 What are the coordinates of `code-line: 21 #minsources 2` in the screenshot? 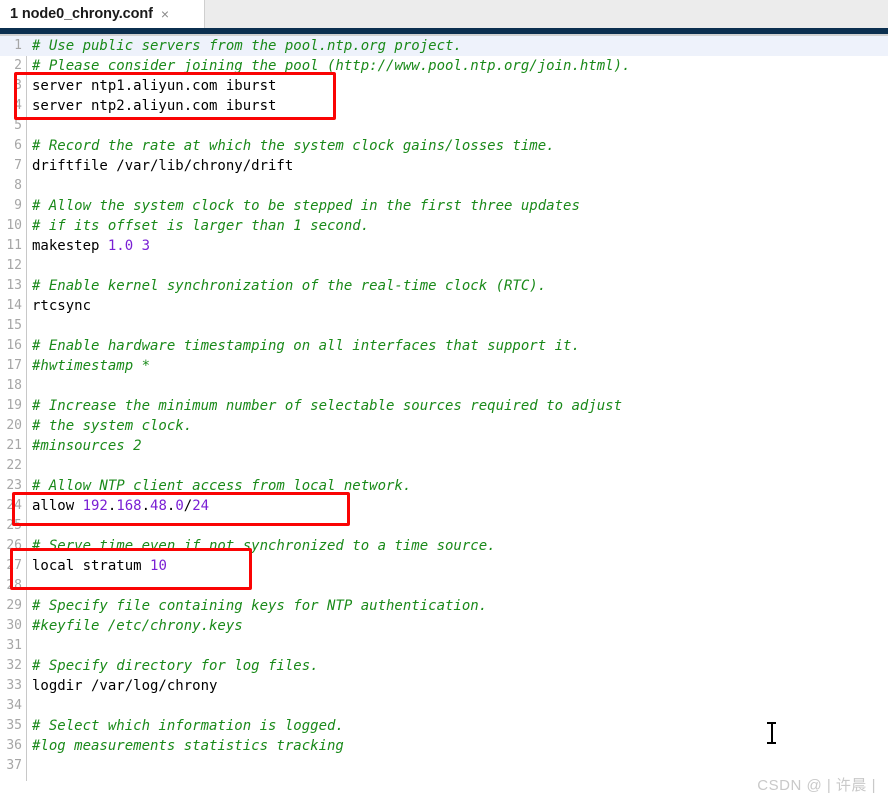 It's located at (444, 446).